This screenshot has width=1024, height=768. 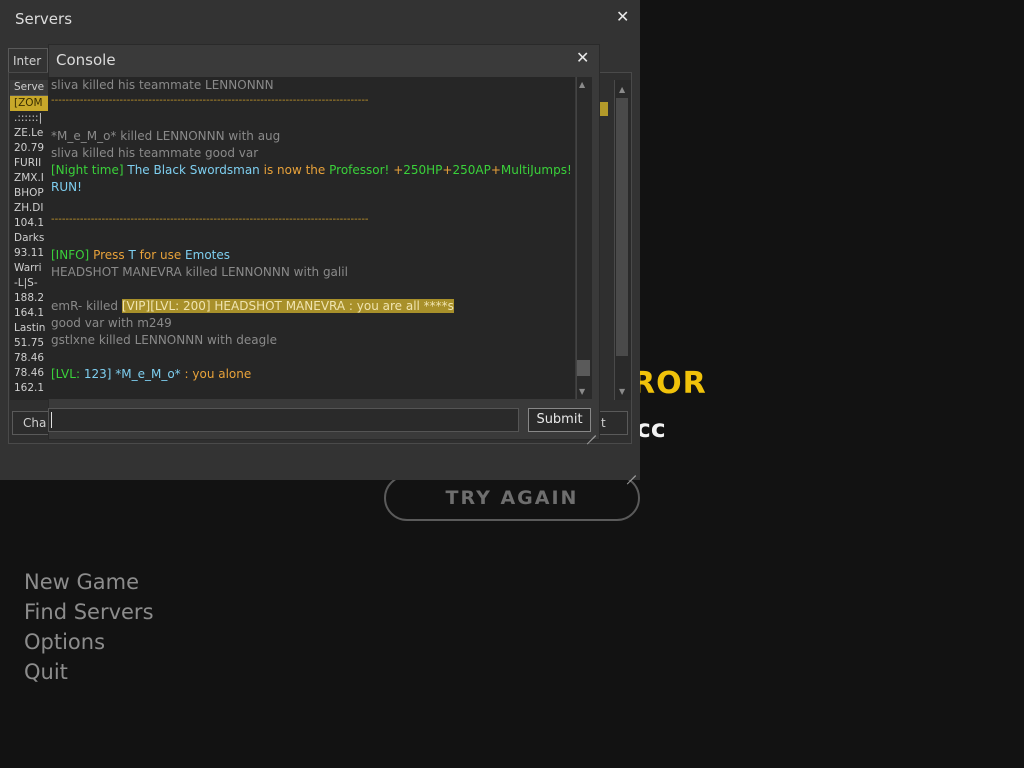 I want to click on console-title: Console, so click(x=86, y=60).